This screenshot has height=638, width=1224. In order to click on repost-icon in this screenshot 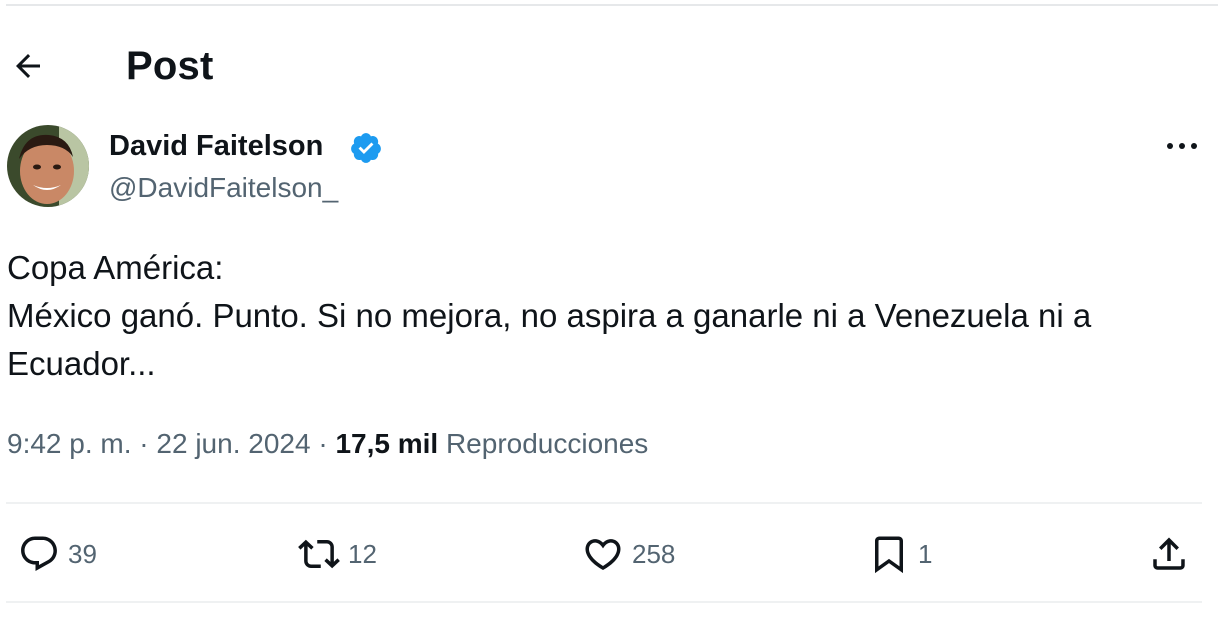, I will do `click(319, 554)`.